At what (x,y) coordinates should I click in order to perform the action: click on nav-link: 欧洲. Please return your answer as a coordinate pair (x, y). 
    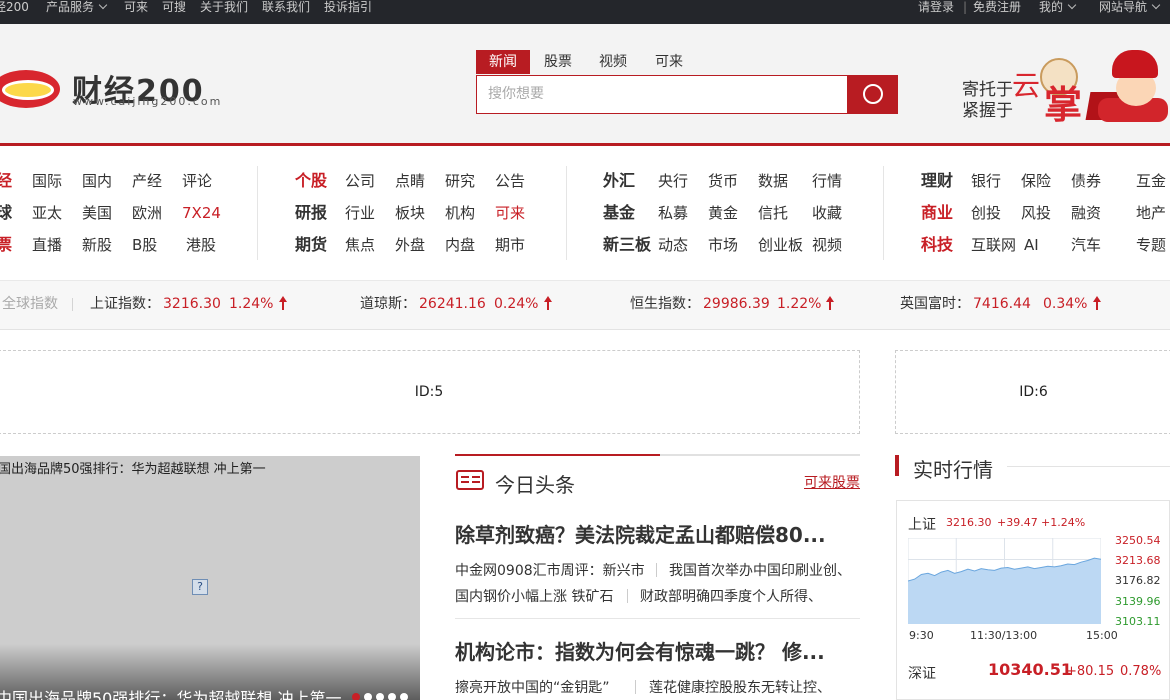
    Looking at the image, I should click on (147, 213).